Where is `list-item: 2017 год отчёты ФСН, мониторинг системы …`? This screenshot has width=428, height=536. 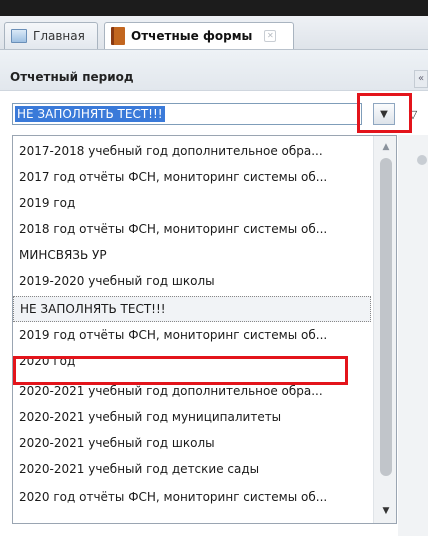
list-item: 2017 год отчёты ФСН, мониторинг системы … is located at coordinates (192, 177).